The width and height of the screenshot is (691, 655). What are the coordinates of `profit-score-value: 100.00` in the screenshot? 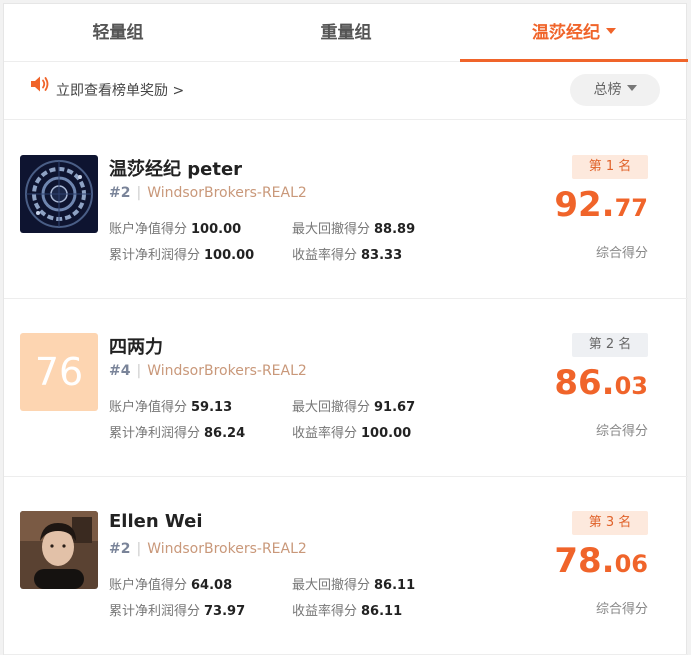 It's located at (229, 255).